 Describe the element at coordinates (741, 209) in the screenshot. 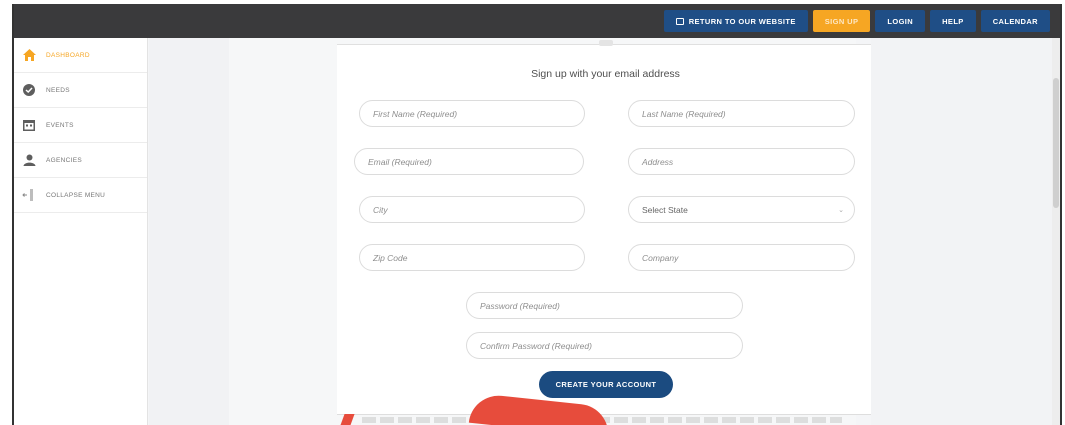

I see `state-select: Select State ⌄` at that location.